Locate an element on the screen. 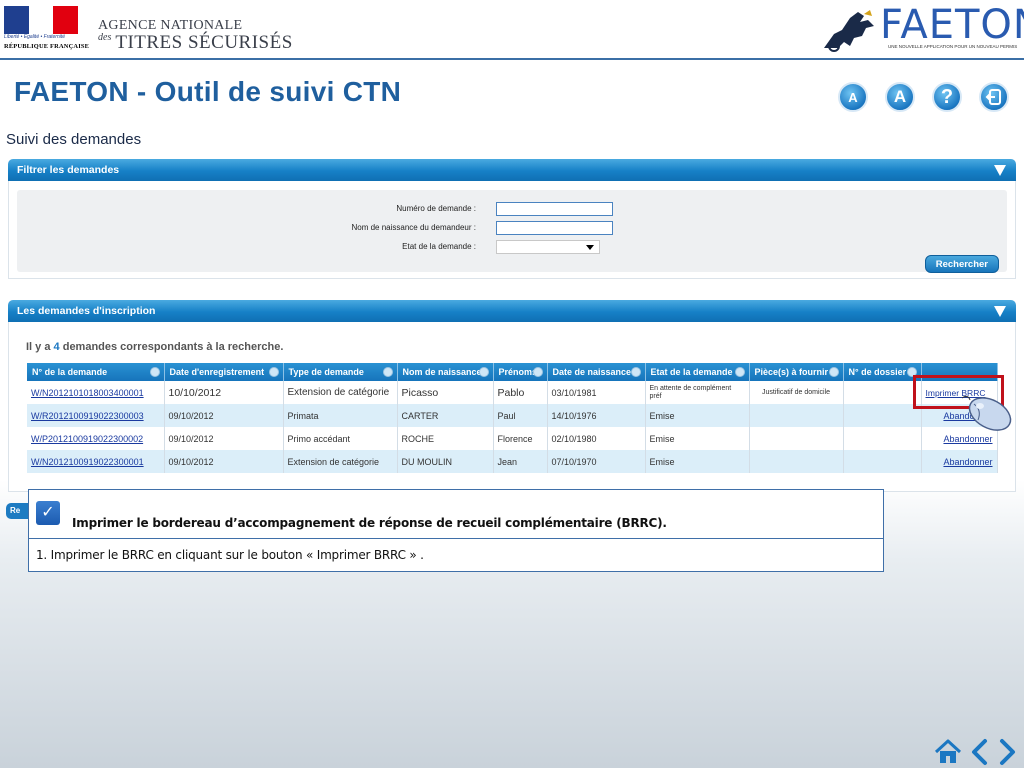 This screenshot has height=768, width=1024. cell-nom: CARTER is located at coordinates (445, 415).